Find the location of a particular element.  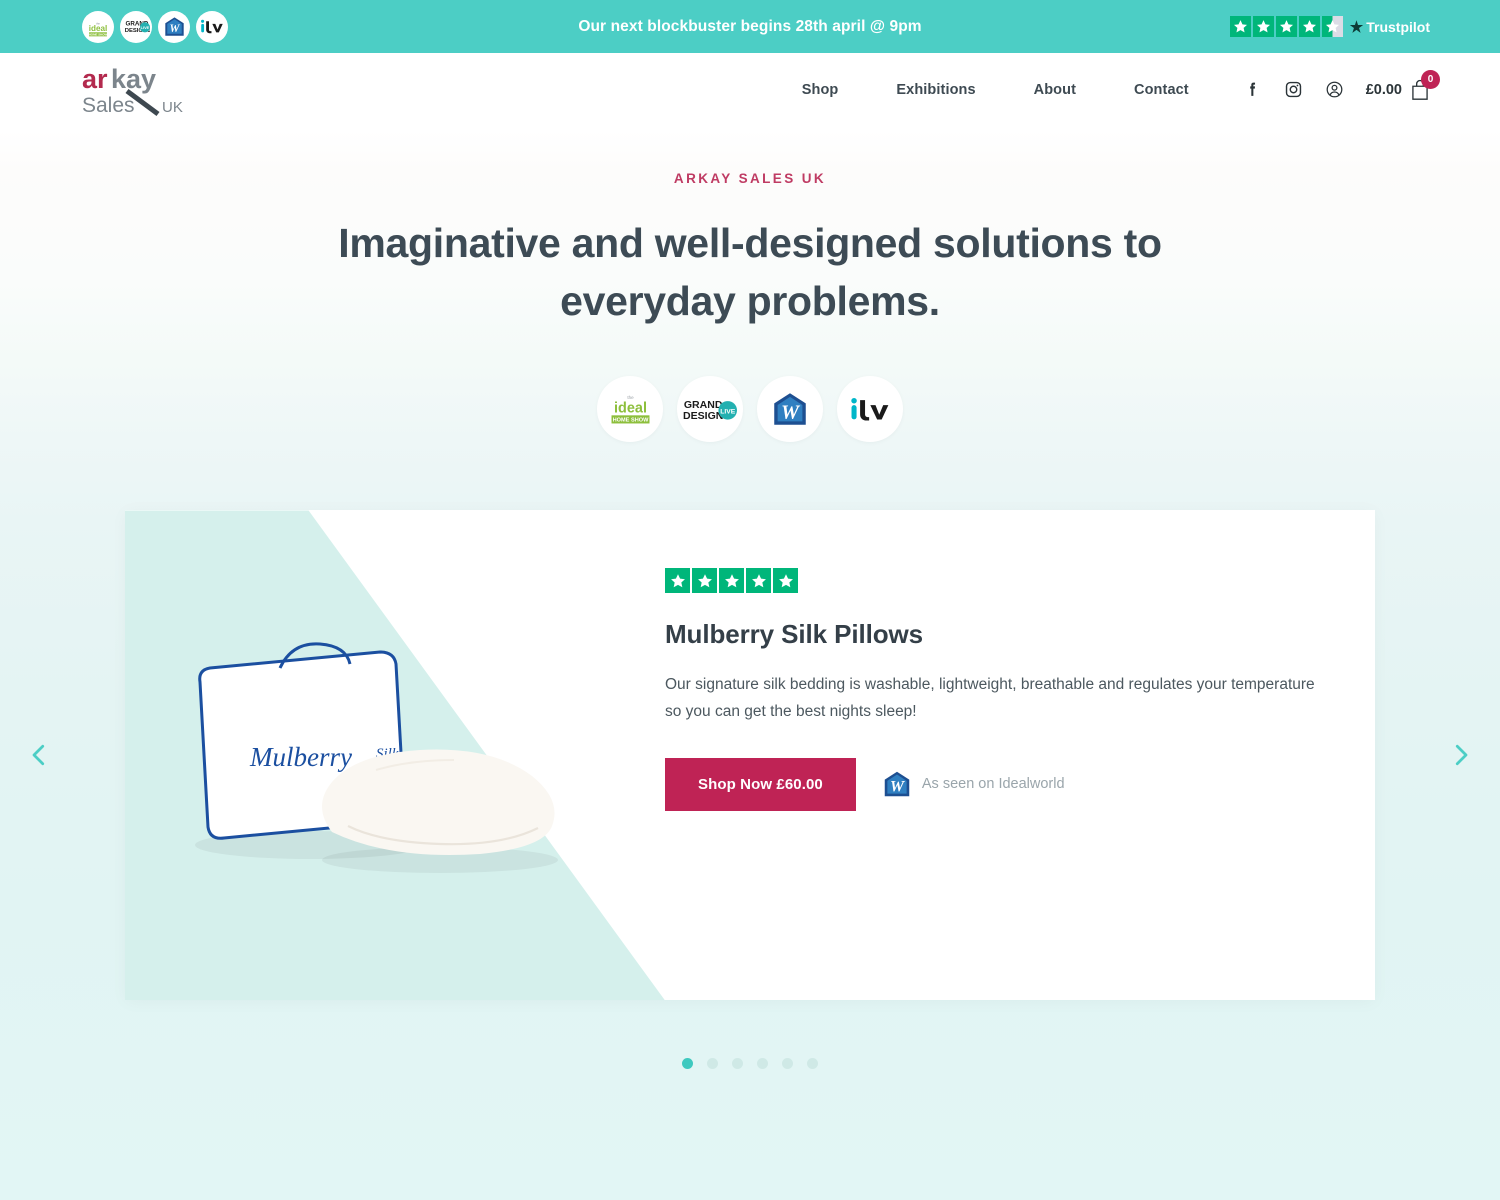

arkay-sales-uk-logo-icon: ar kay Sales UK is located at coordinates (132, 90).